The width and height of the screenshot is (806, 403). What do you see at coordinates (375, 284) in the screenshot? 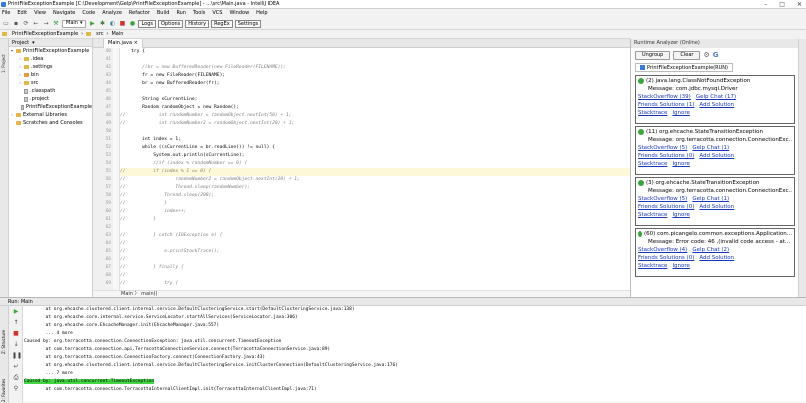
I see `code-line: // try {` at bounding box center [375, 284].